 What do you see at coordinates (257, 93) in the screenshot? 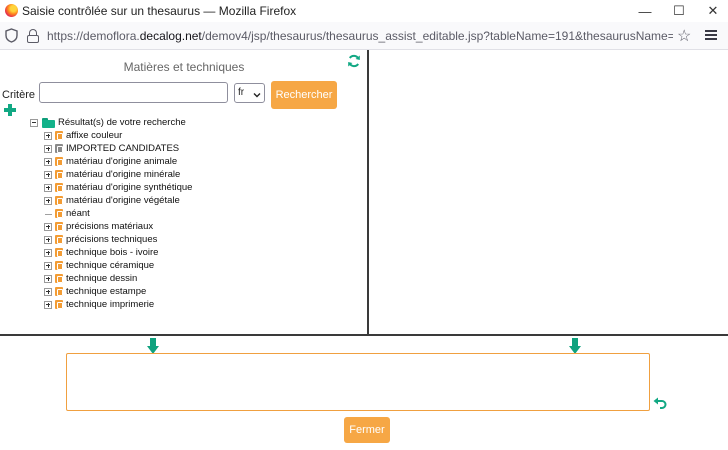
I see `chevron-down-icon` at bounding box center [257, 93].